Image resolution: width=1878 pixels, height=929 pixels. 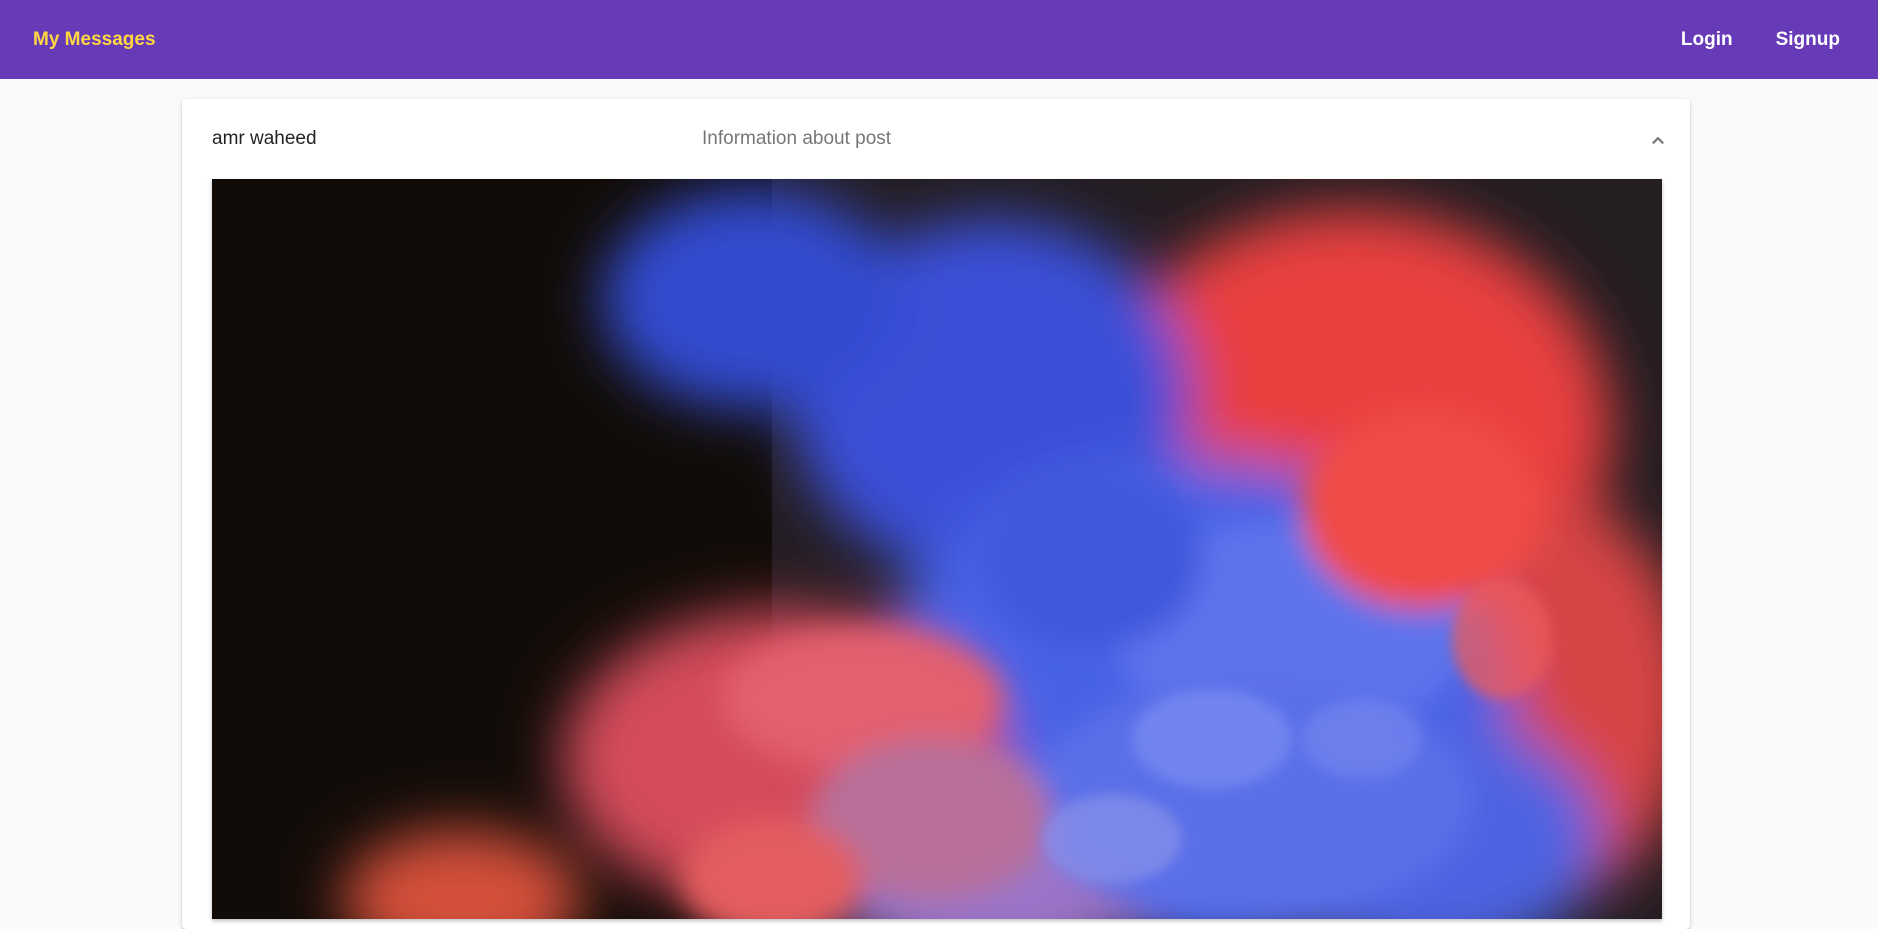 What do you see at coordinates (94, 40) in the screenshot?
I see `brand-link: My Messages` at bounding box center [94, 40].